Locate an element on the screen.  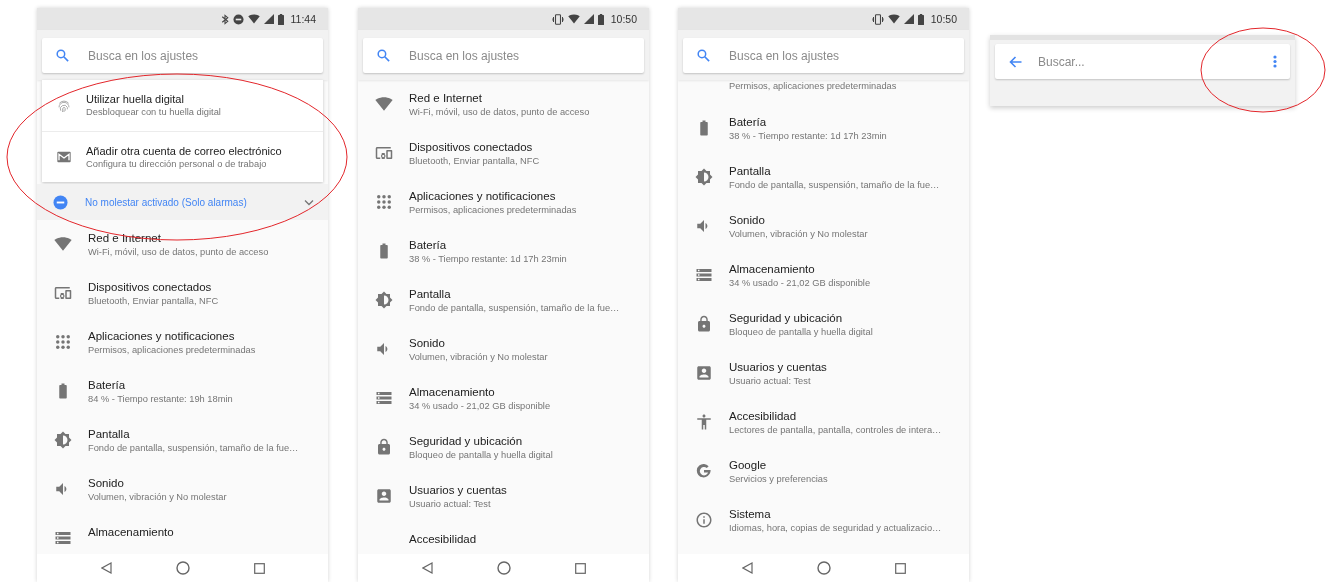
suggestion-item: Añadir otra cuenta de correo electrónico Configura tu dirección personal o de trabajo is located at coordinates (182, 156).